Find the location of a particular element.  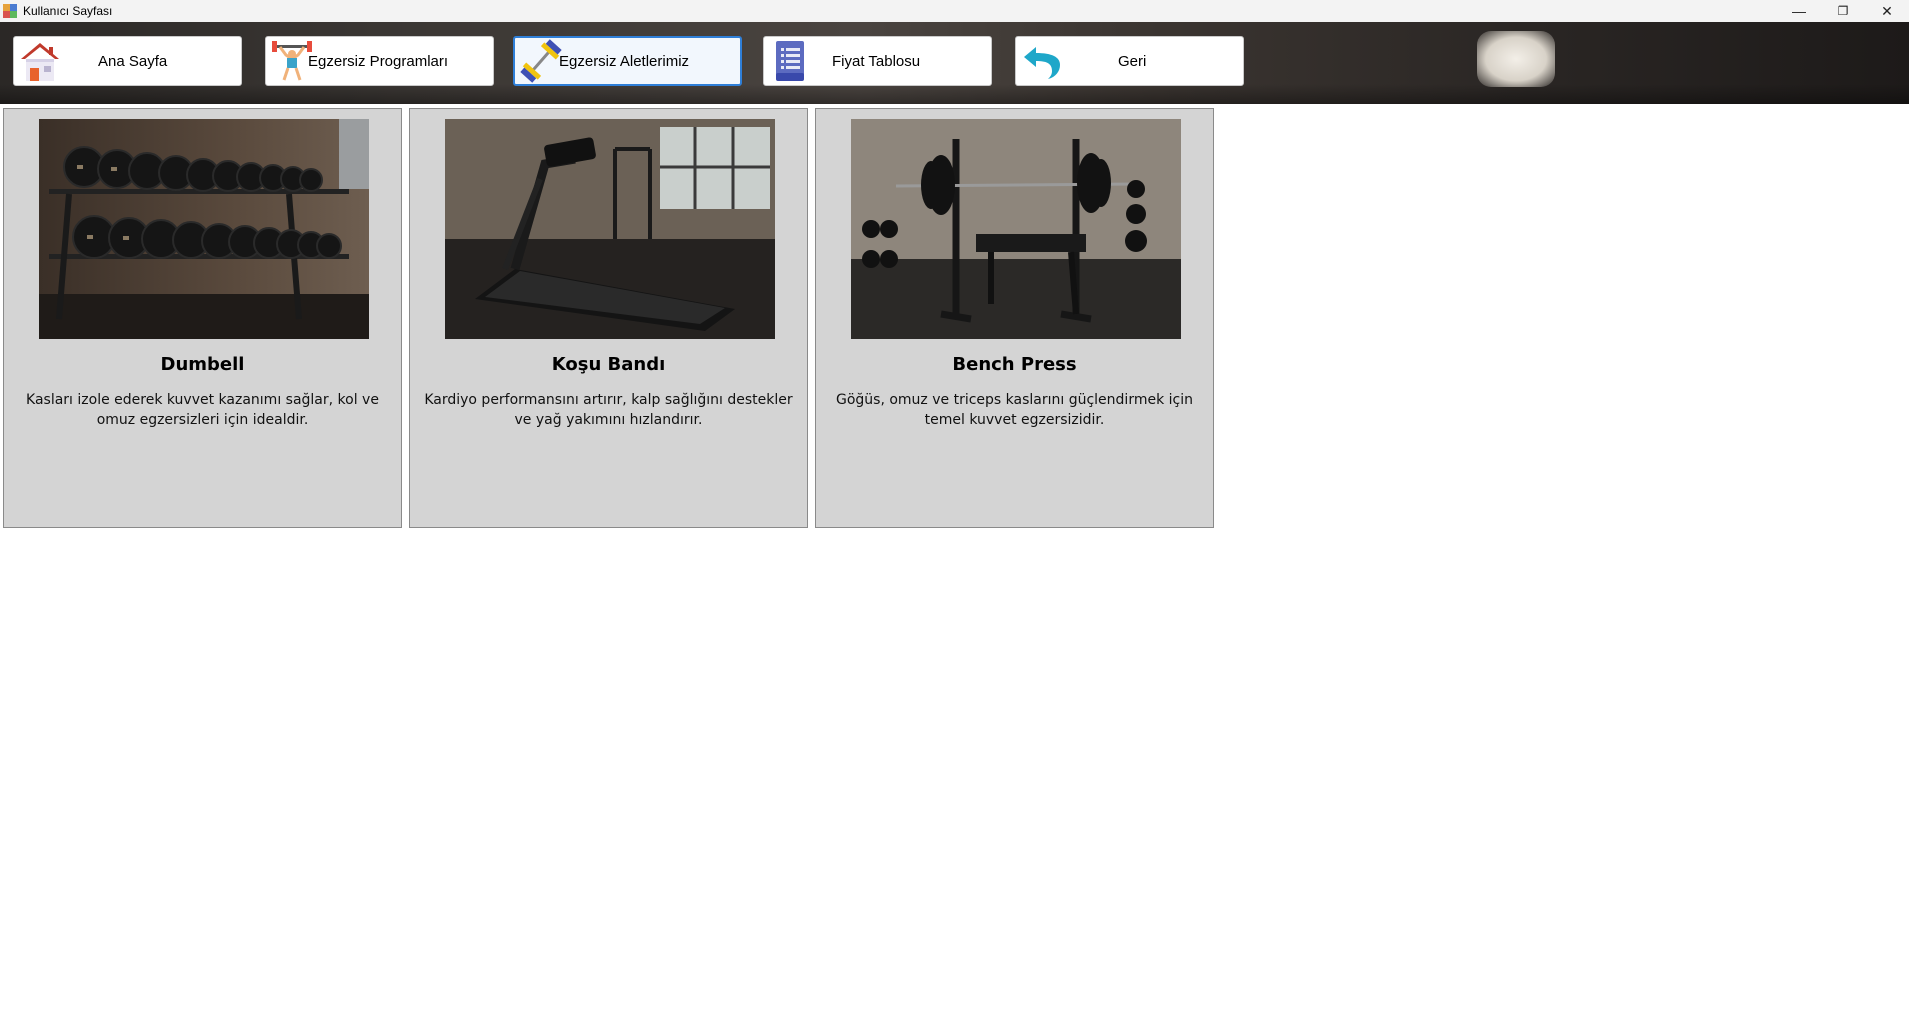

bench-press-image is located at coordinates (1016, 229).